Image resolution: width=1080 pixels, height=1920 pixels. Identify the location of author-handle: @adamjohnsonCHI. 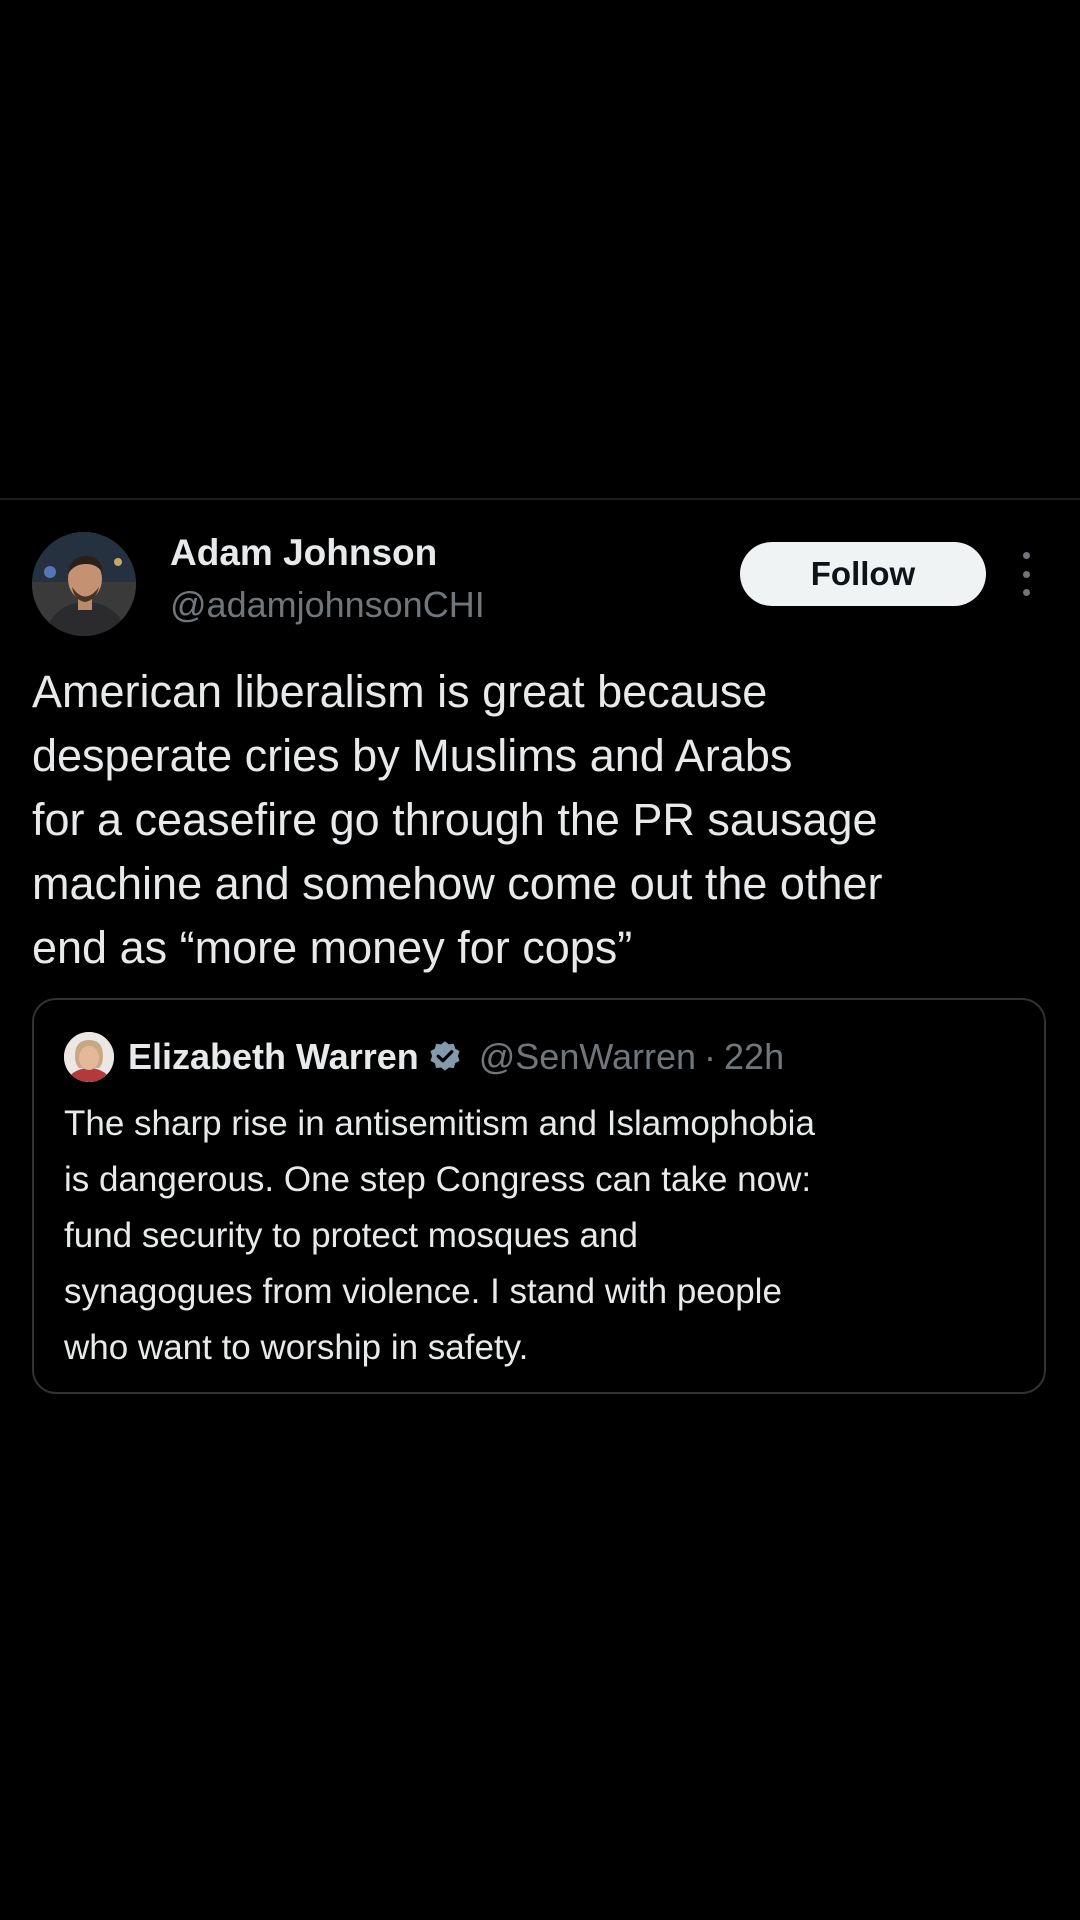
(327, 605).